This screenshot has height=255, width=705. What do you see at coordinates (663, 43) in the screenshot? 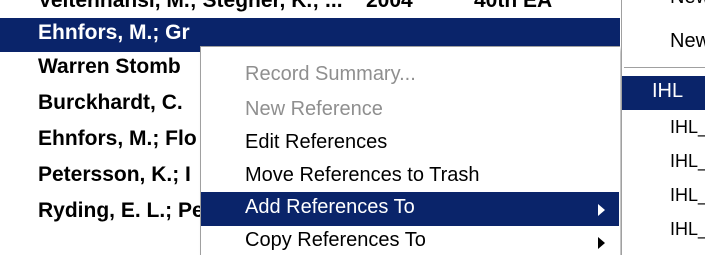
I see `submenu-item-new: New` at bounding box center [663, 43].